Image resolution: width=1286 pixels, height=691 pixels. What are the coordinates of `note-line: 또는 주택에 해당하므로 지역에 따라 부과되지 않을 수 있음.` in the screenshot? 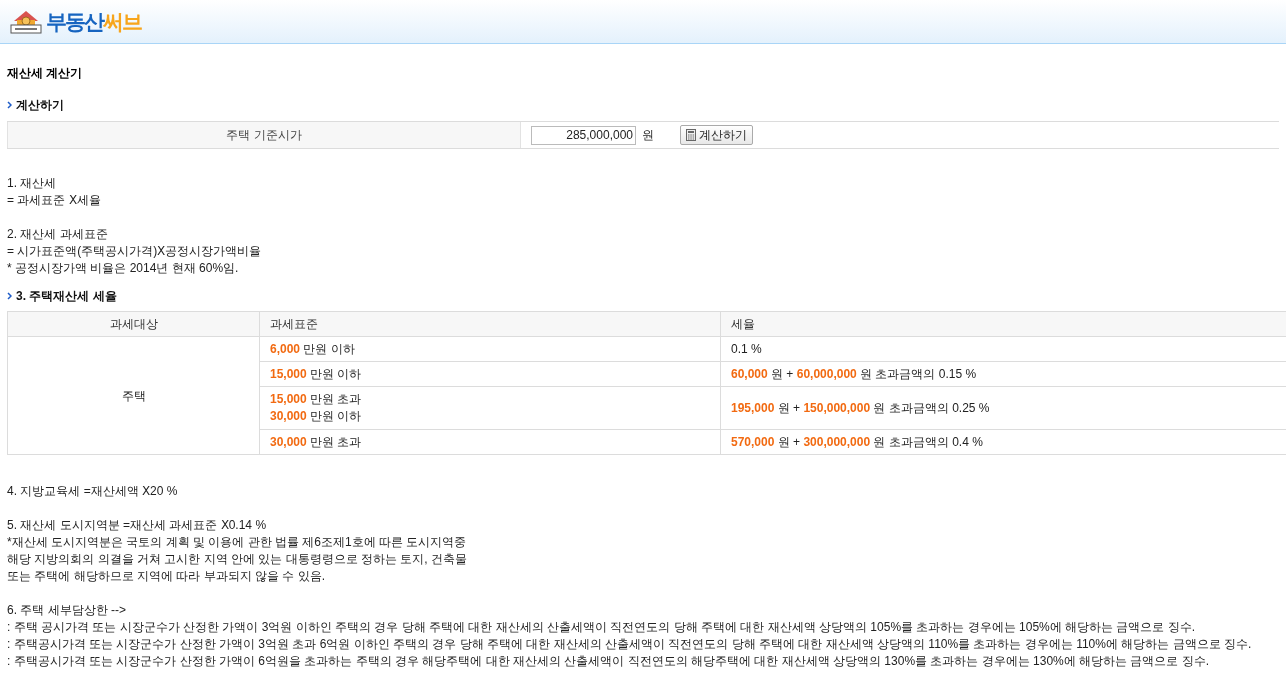 It's located at (166, 576).